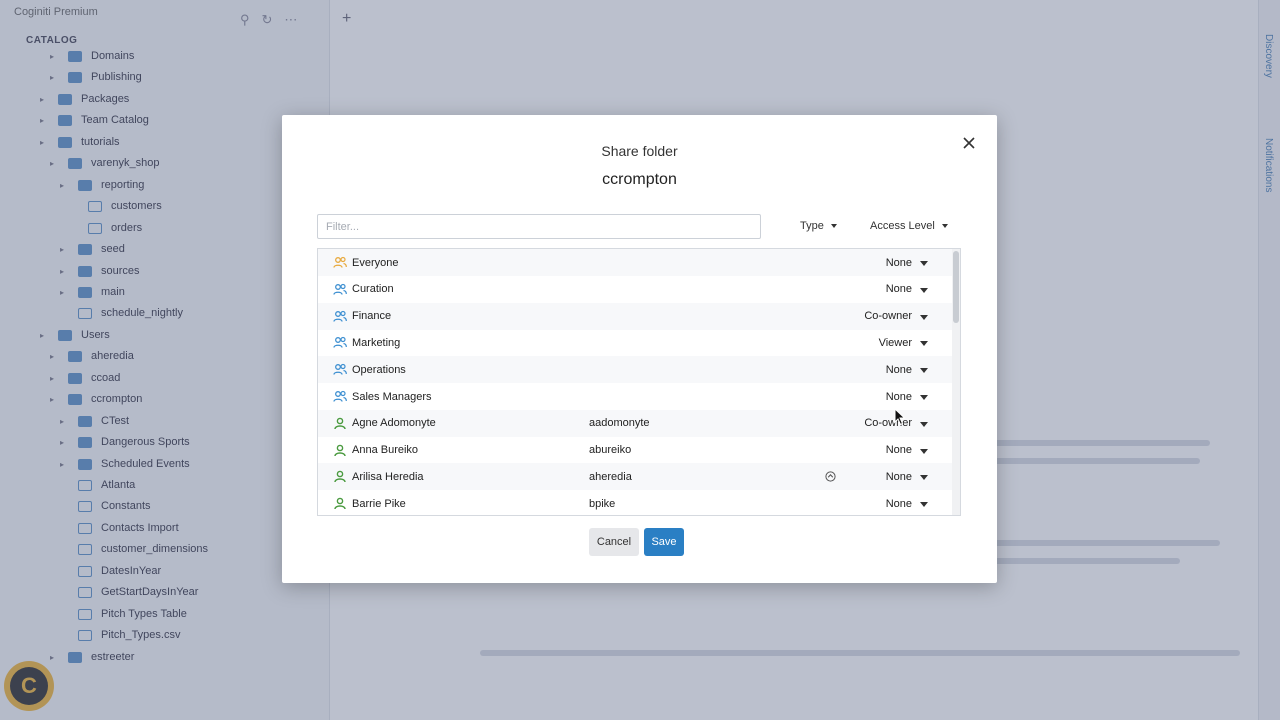 Image resolution: width=1280 pixels, height=720 pixels. Describe the element at coordinates (635, 289) in the screenshot. I see `share-row: Curation None` at that location.